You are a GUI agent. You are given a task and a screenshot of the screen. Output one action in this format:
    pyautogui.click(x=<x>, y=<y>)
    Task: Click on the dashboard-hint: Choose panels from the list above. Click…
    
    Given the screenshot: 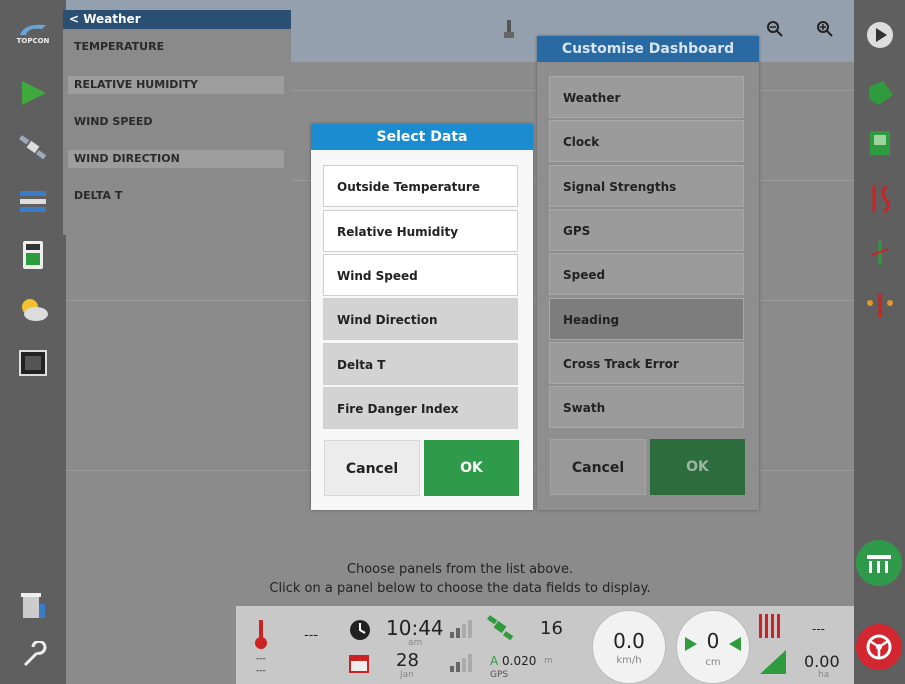 What is the action you would take?
    pyautogui.click(x=460, y=579)
    